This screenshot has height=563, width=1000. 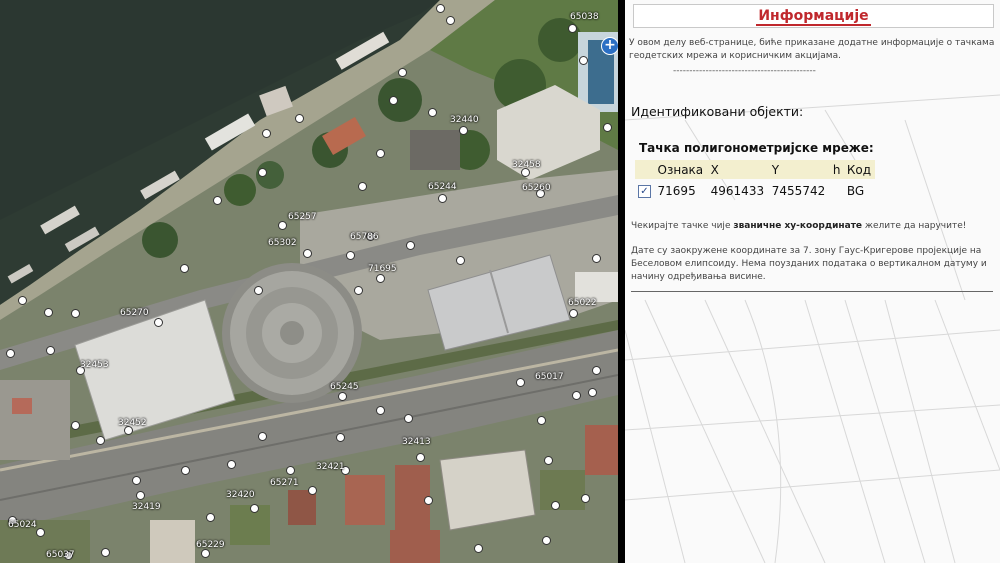 I want to click on col-header-select, so click(x=645, y=169).